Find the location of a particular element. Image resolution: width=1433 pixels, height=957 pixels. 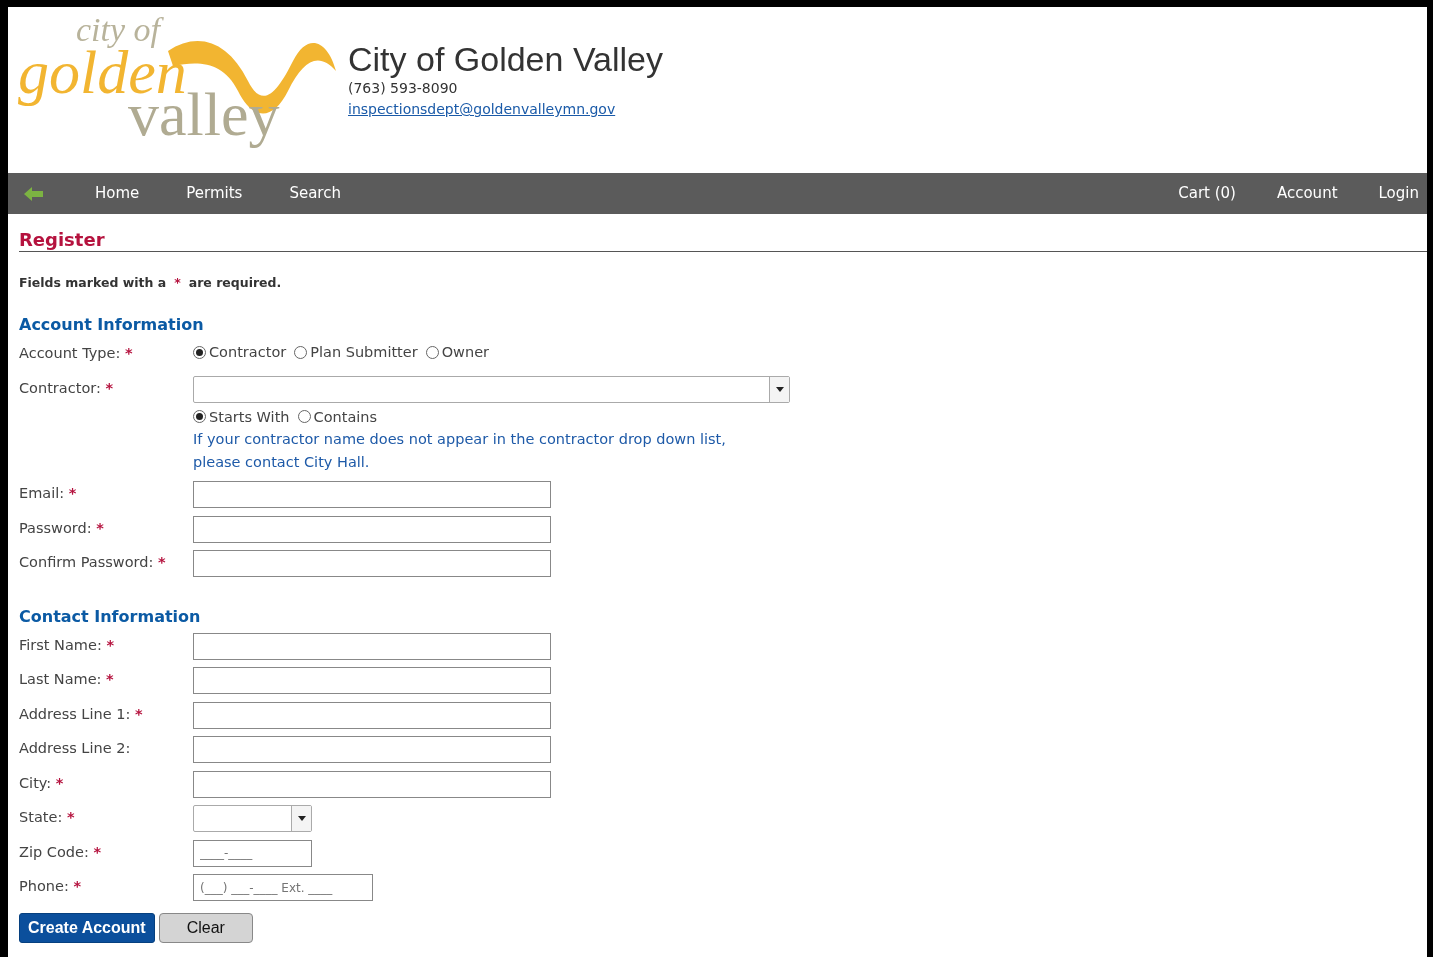

field-label: Phone: is located at coordinates (44, 886).